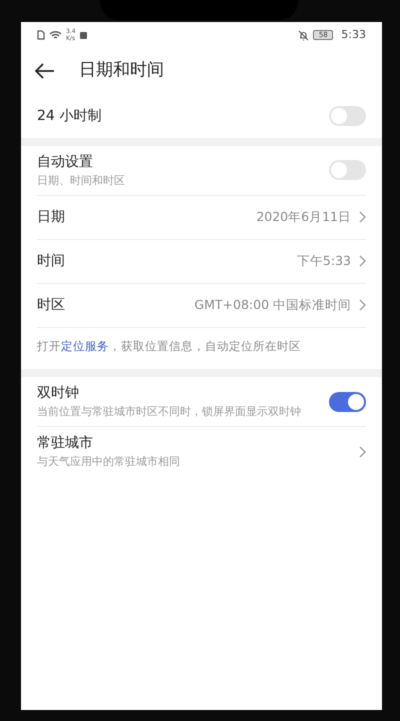 The image size is (400, 721). Describe the element at coordinates (85, 345) in the screenshot. I see `location-service-link: 定位服务` at that location.